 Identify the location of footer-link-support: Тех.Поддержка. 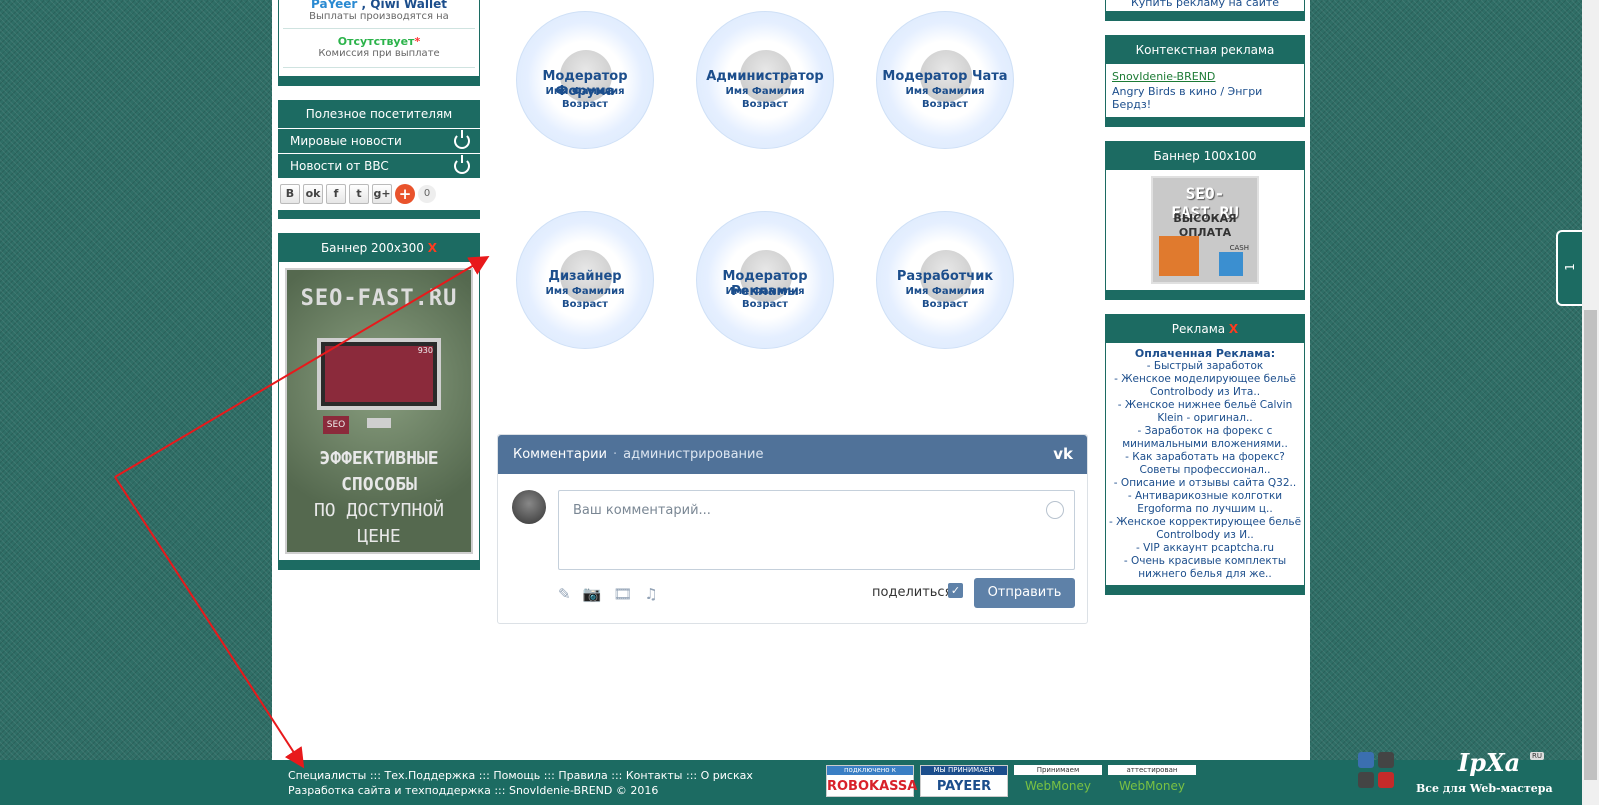
(429, 775).